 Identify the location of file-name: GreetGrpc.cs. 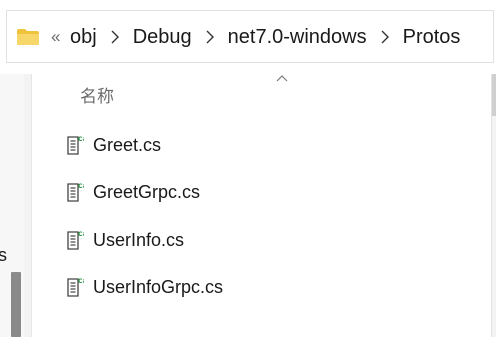
(147, 192).